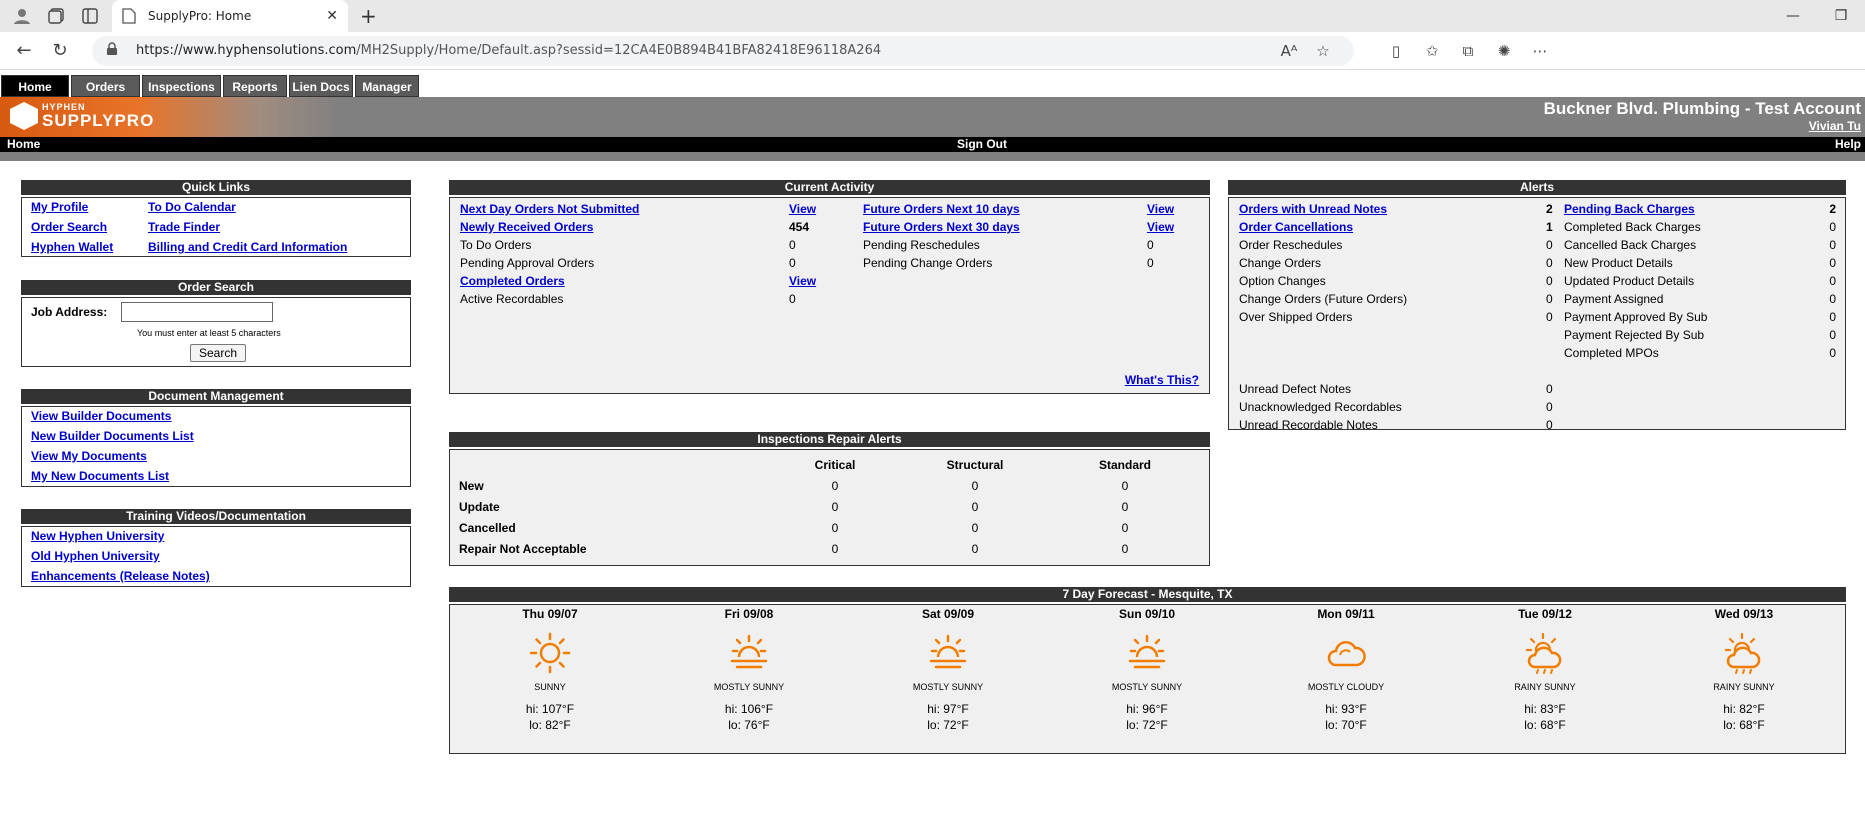 The width and height of the screenshot is (1865, 836). I want to click on forecast-date: Mon 09/11, so click(1346, 614).